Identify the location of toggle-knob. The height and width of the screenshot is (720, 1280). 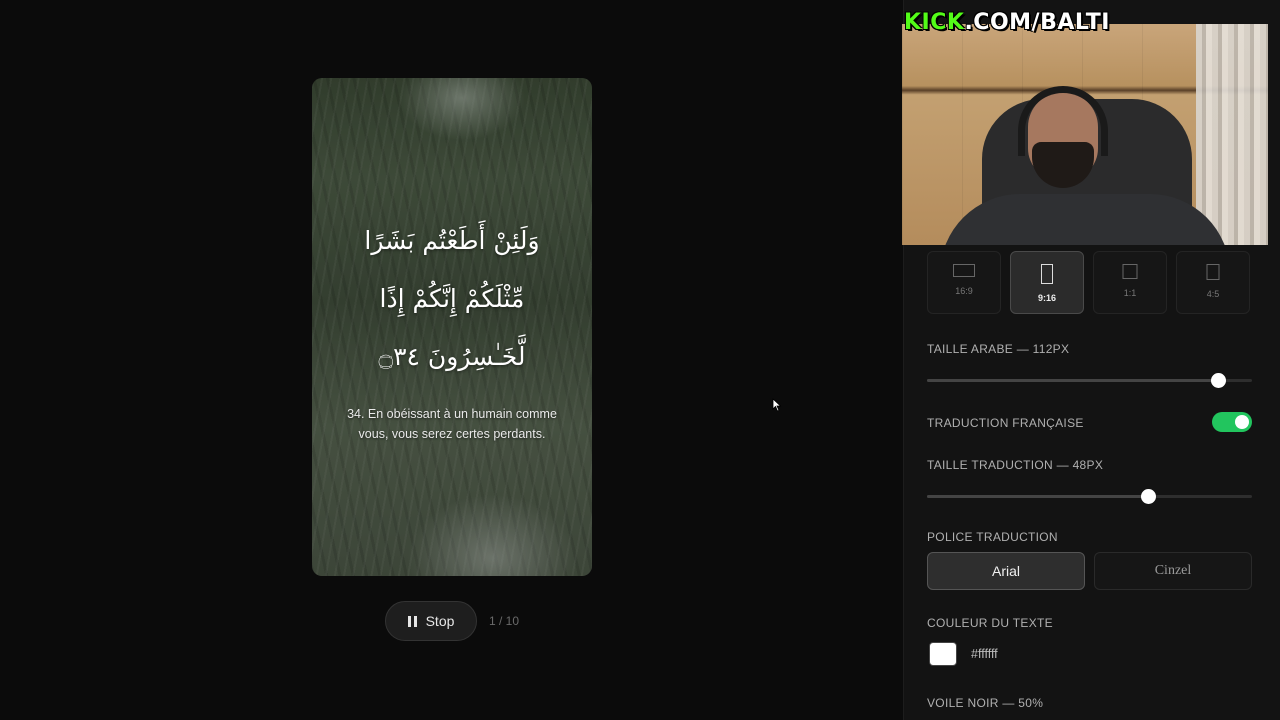
(1242, 422).